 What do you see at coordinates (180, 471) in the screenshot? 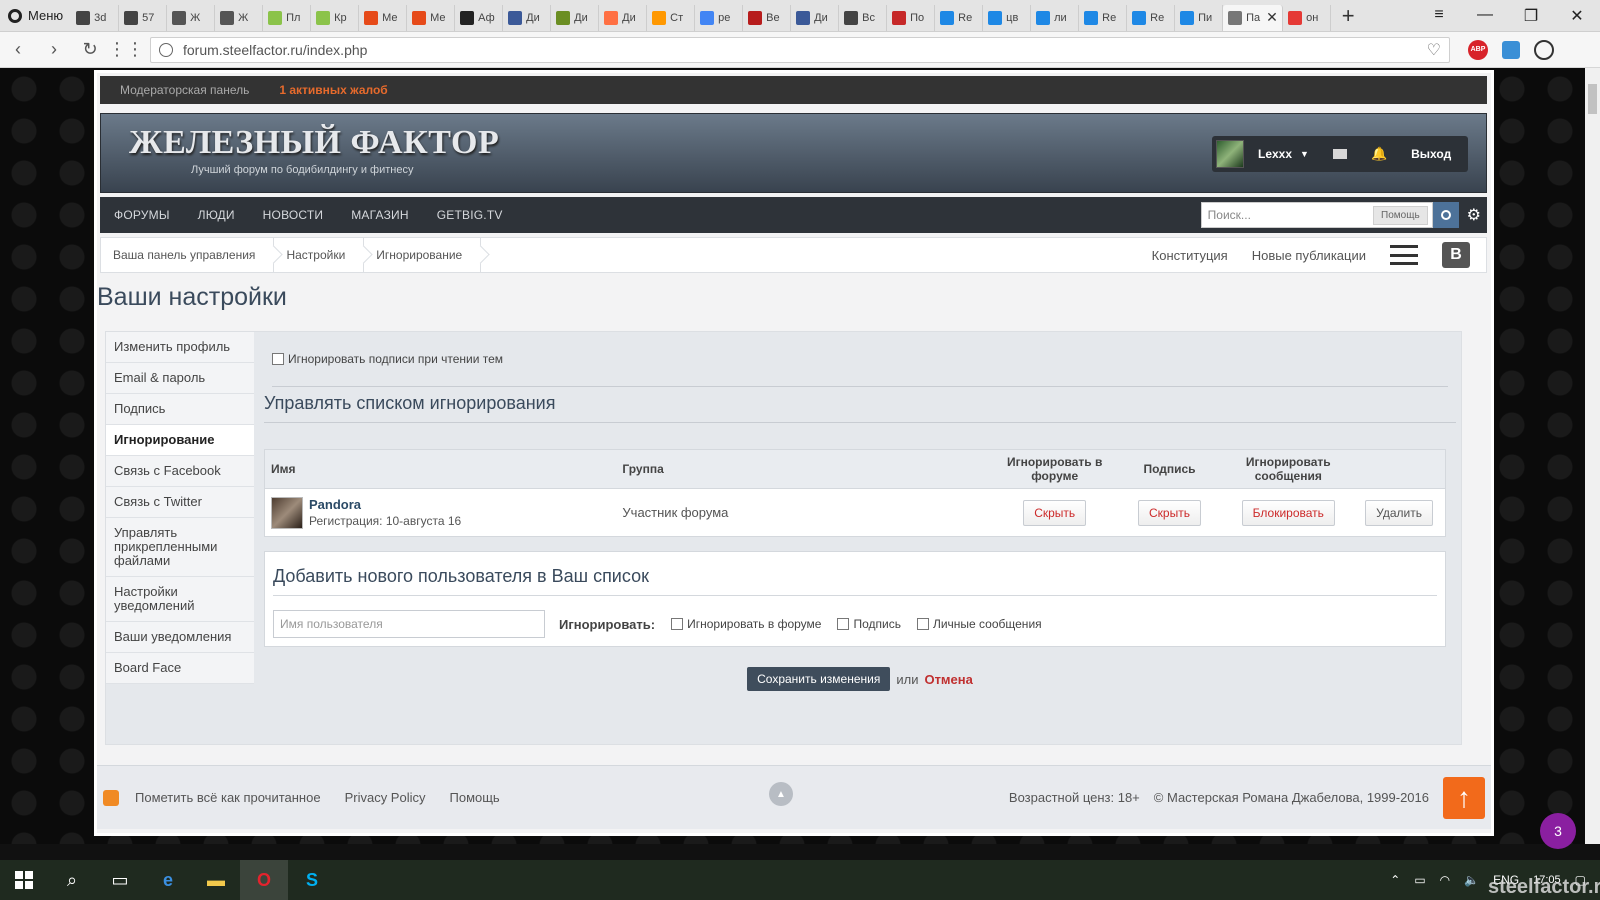
I see `sidebar-item-facebook: Связь с Facebook` at bounding box center [180, 471].